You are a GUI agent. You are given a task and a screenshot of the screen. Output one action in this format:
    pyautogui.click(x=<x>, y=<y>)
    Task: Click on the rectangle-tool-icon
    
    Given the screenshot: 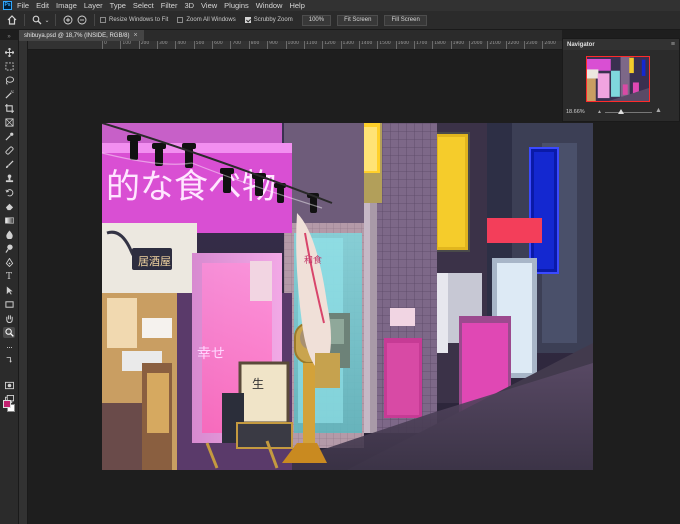 What is the action you would take?
    pyautogui.click(x=9, y=304)
    